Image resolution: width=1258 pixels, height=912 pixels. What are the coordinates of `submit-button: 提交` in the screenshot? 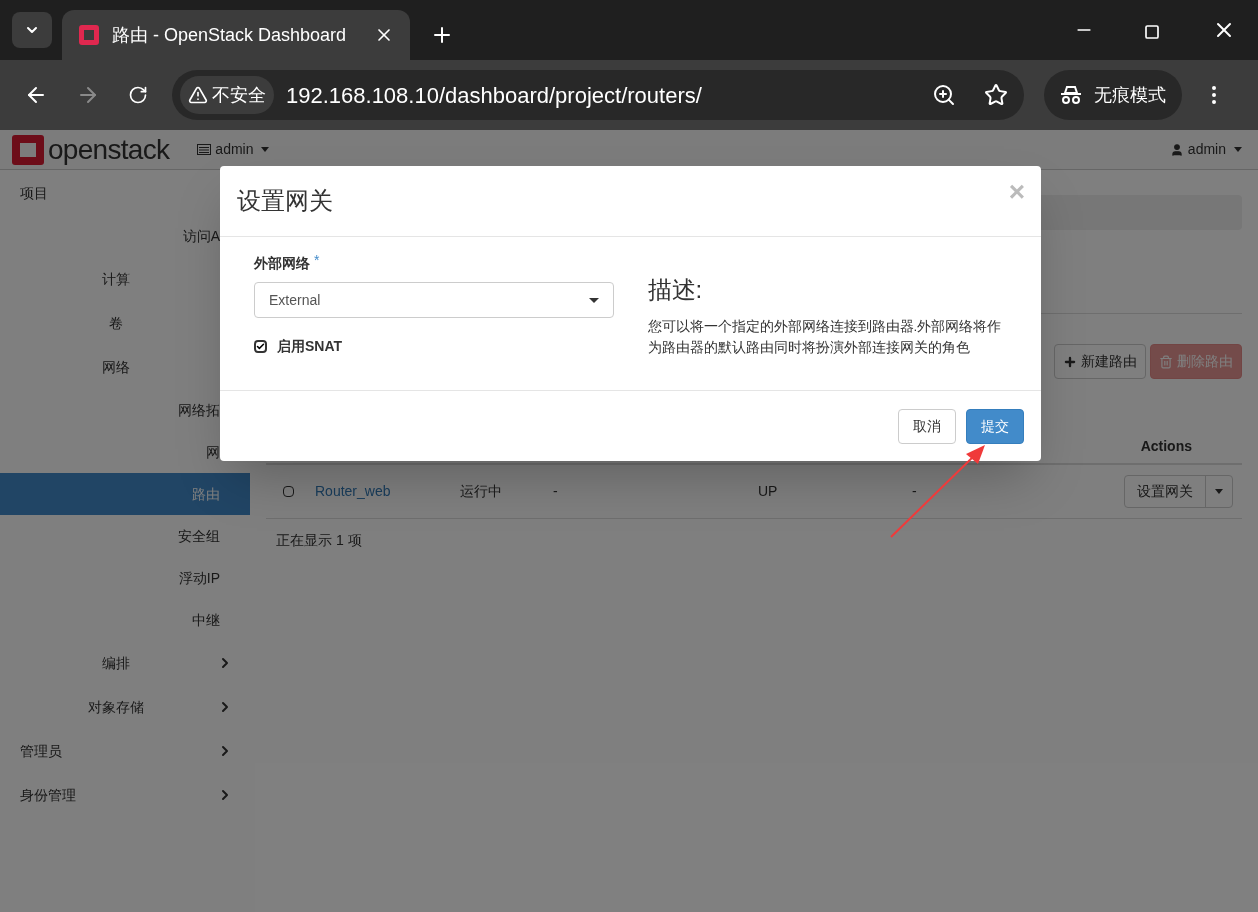 It's located at (995, 426).